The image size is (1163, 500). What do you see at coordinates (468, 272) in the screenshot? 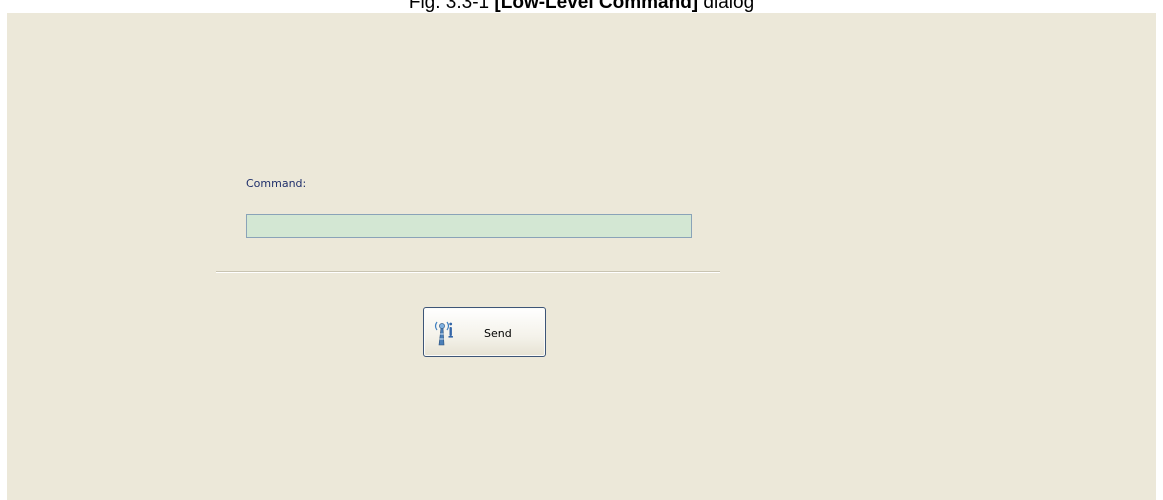
I see `separator` at bounding box center [468, 272].